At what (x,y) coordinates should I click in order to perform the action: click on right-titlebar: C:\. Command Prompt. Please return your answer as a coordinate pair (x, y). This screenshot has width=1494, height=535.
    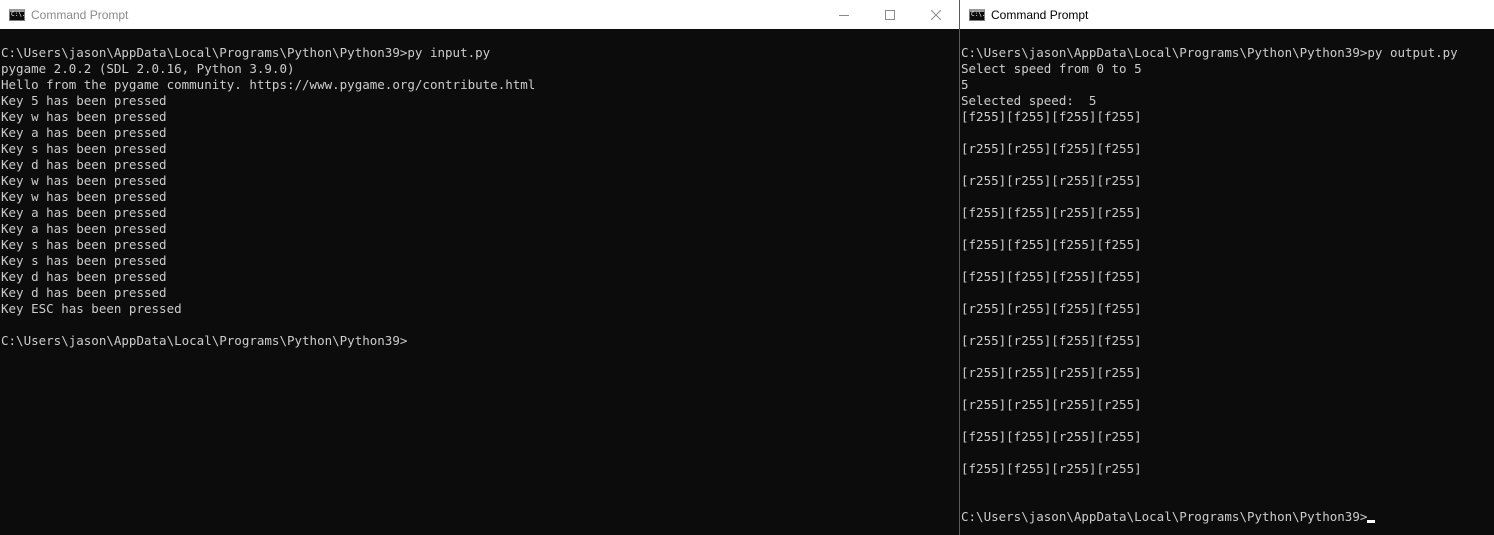
    Looking at the image, I should click on (1227, 14).